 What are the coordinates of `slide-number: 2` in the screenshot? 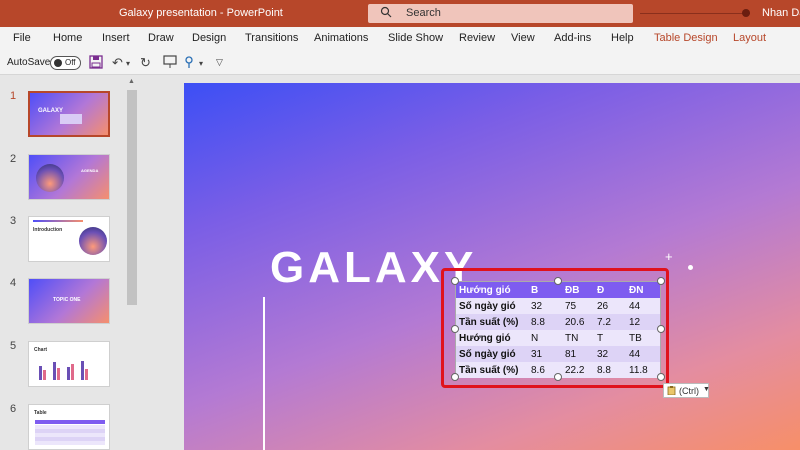 It's located at (13, 159).